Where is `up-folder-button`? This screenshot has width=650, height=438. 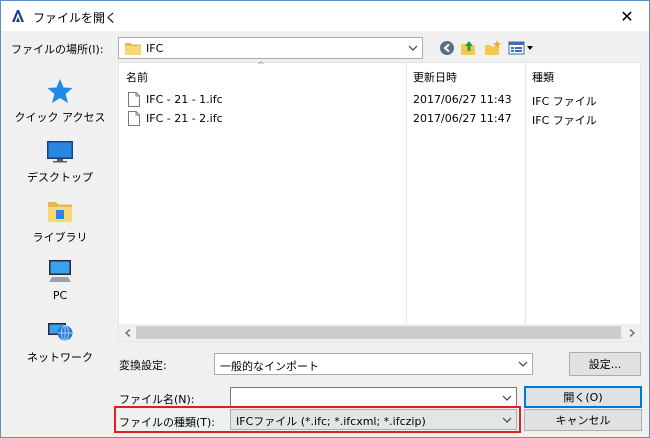
up-folder-button is located at coordinates (469, 48).